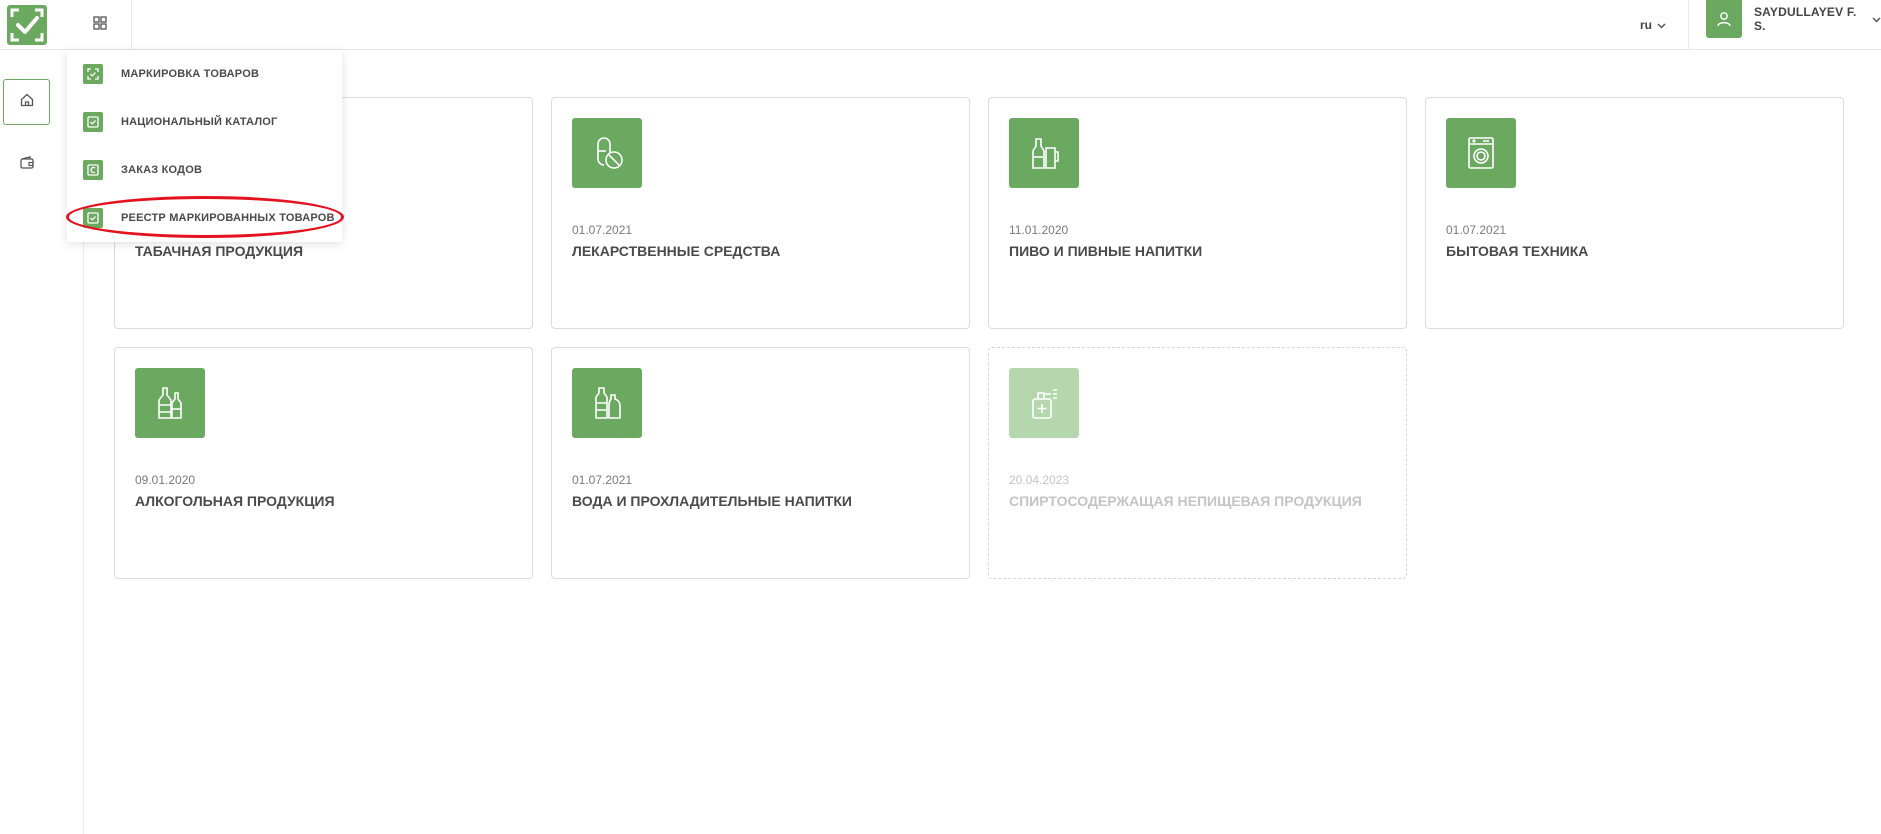  I want to click on card-title: ПИВО И ПИВНЫЕ НАПИТКИ, so click(1106, 251).